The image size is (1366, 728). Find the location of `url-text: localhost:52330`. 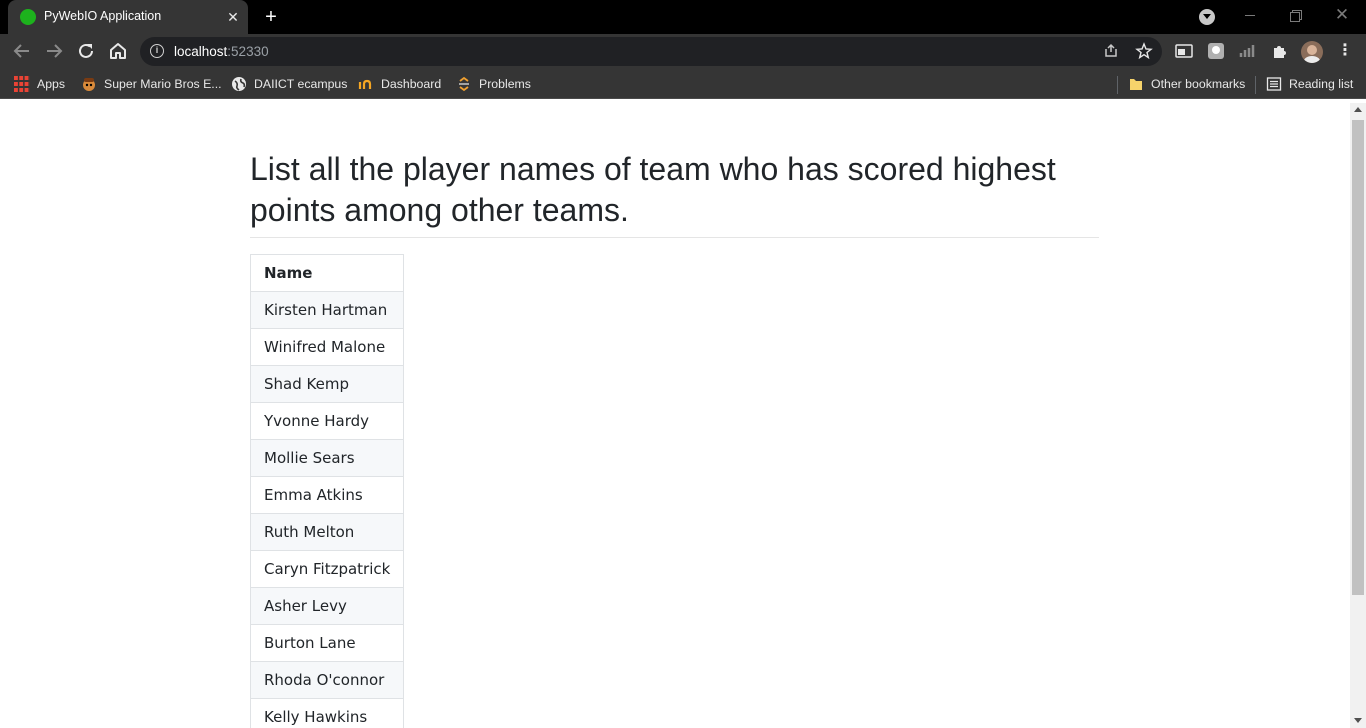

url-text: localhost:52330 is located at coordinates (221, 51).